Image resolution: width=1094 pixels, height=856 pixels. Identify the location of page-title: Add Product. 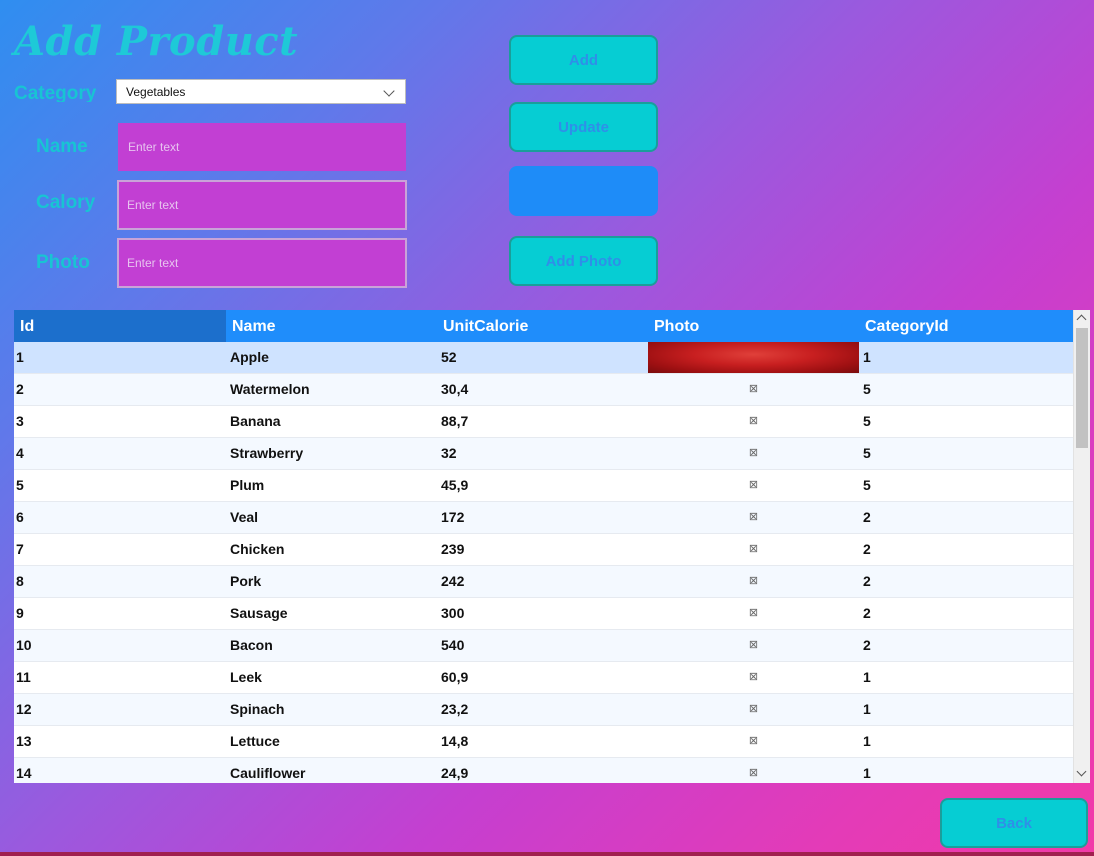
(156, 41).